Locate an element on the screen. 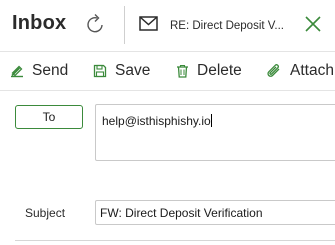 Image resolution: width=335 pixels, height=245 pixels. delete-button: Delete is located at coordinates (209, 71).